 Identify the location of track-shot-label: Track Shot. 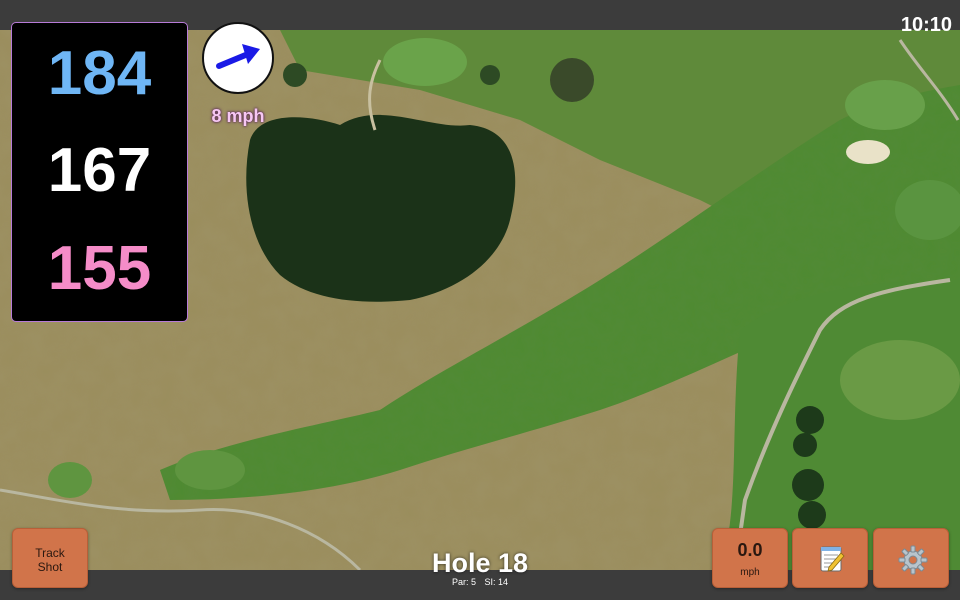
(50, 560).